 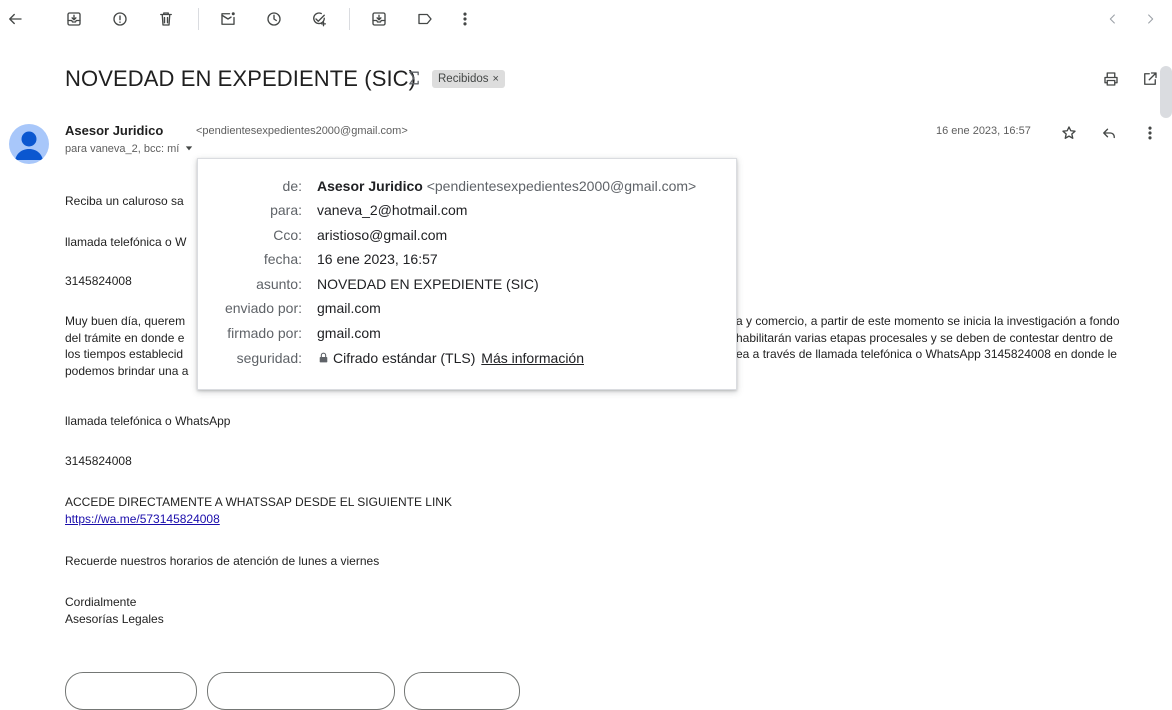 What do you see at coordinates (101, 602) in the screenshot?
I see `signature-closing: Cordialmente` at bounding box center [101, 602].